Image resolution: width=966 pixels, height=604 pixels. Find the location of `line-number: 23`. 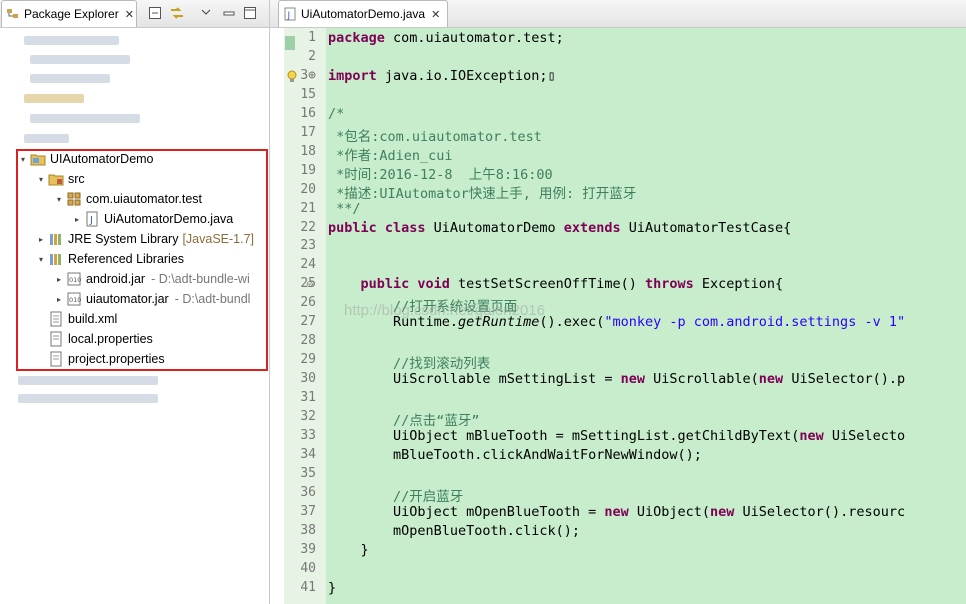

line-number: 23 is located at coordinates (308, 246).